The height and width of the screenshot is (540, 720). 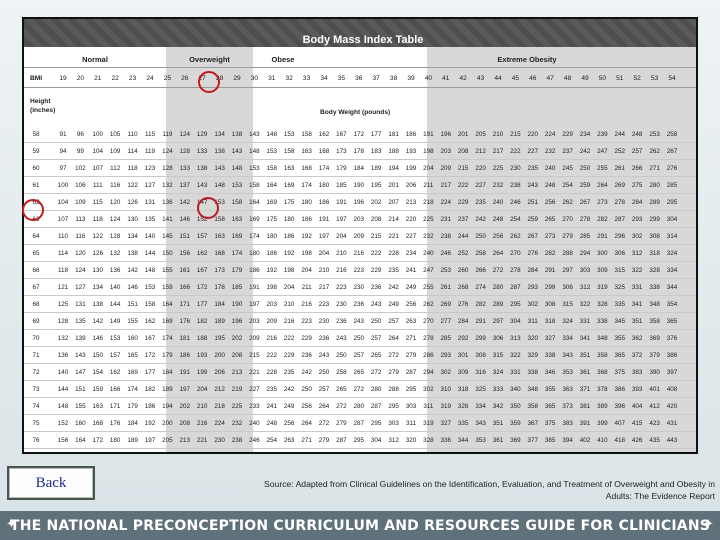 What do you see at coordinates (36, 134) in the screenshot?
I see `height-value: 58` at bounding box center [36, 134].